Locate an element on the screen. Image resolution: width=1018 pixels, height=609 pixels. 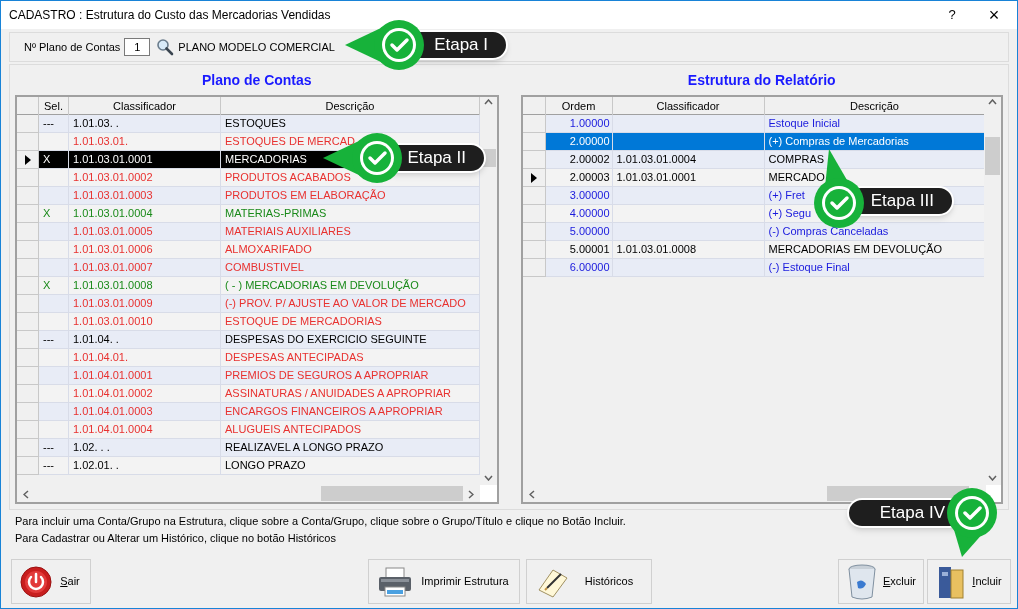
window-title: CADASTRO : Estrutura do Custo das Mercadorias Vendidas is located at coordinates (170, 15).